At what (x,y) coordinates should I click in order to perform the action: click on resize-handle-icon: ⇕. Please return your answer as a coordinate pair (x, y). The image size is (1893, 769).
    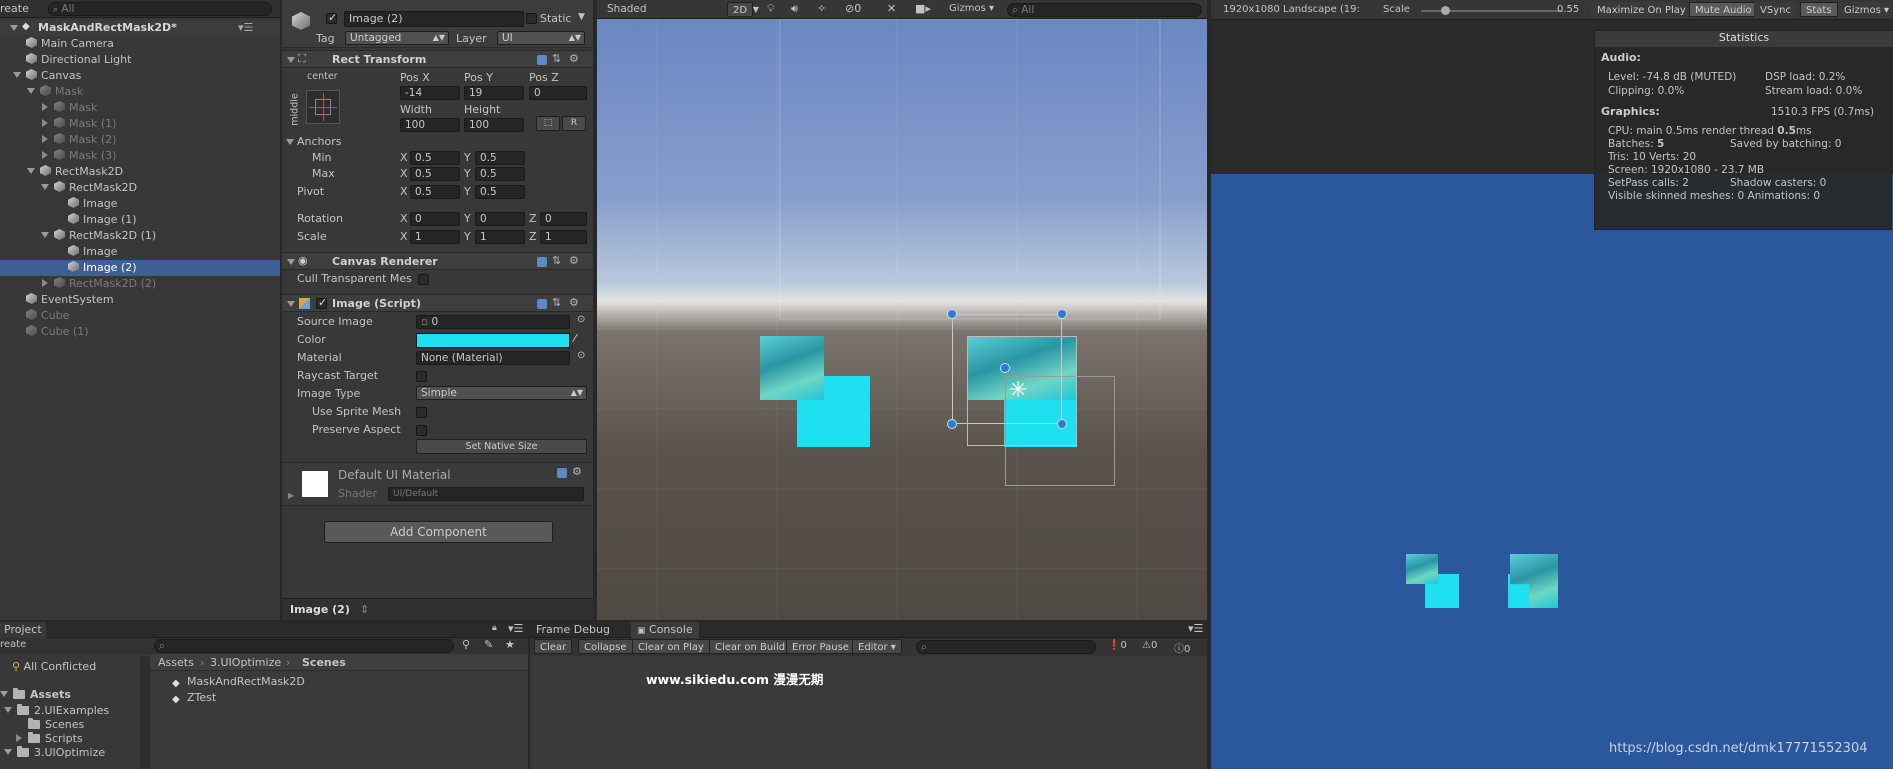
    Looking at the image, I should click on (364, 609).